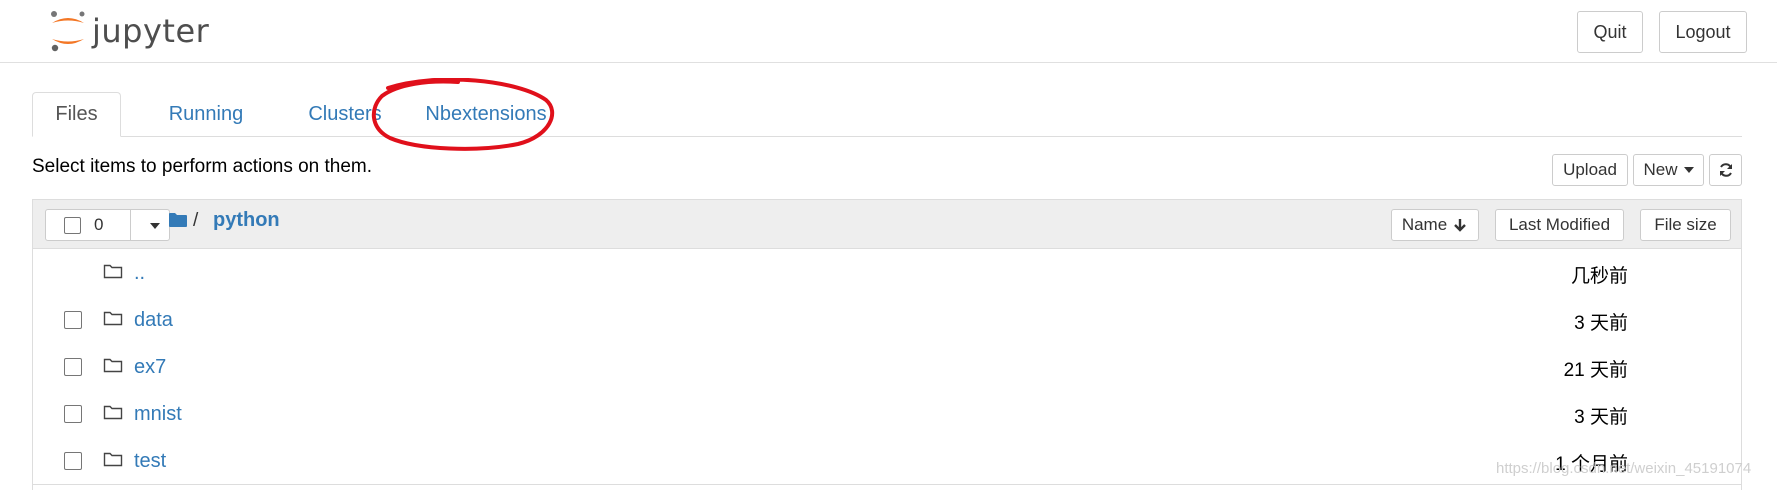 This screenshot has height=490, width=1777. I want to click on tab-nbextensions: Nbextensions, so click(486, 114).